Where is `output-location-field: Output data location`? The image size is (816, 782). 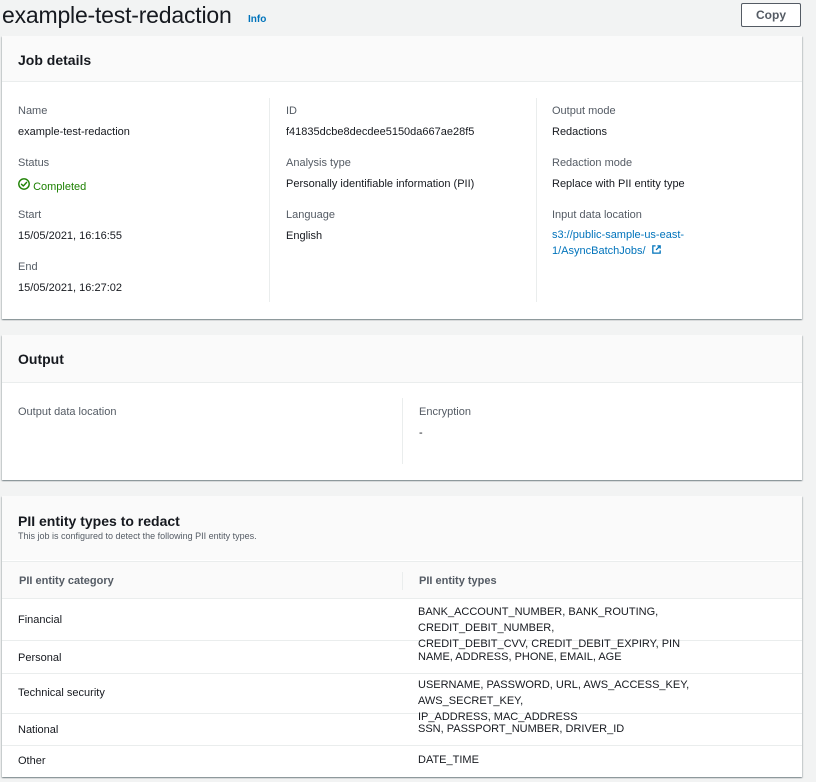
output-location-field: Output data location is located at coordinates (67, 412).